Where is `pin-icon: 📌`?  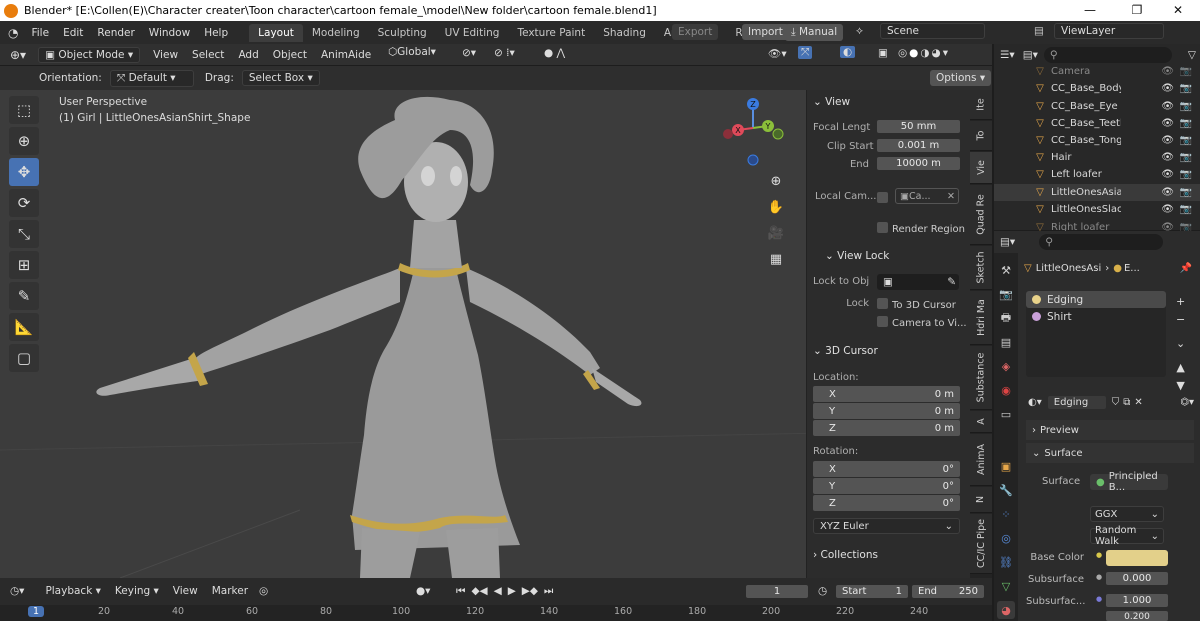 pin-icon: 📌 is located at coordinates (1186, 268).